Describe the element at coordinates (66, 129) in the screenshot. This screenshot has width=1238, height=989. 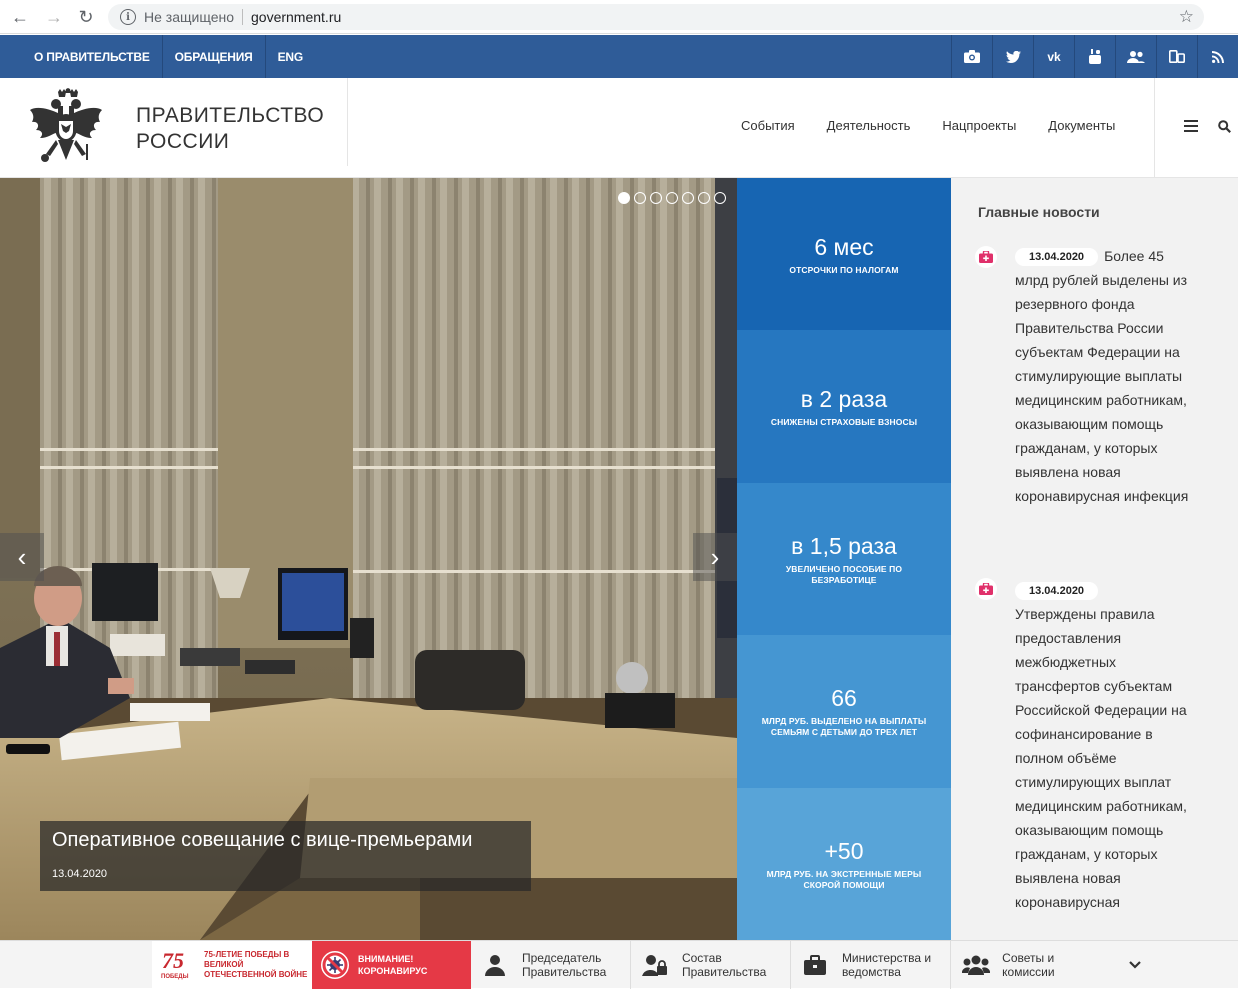
I see `coat-of-arms-logo` at that location.